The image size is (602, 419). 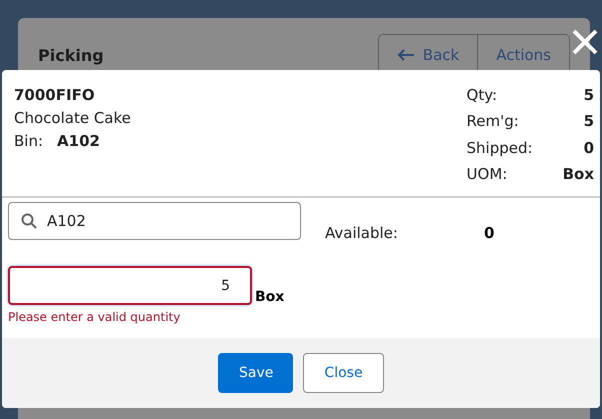 I want to click on summary-label: Rem'g:, so click(x=493, y=122).